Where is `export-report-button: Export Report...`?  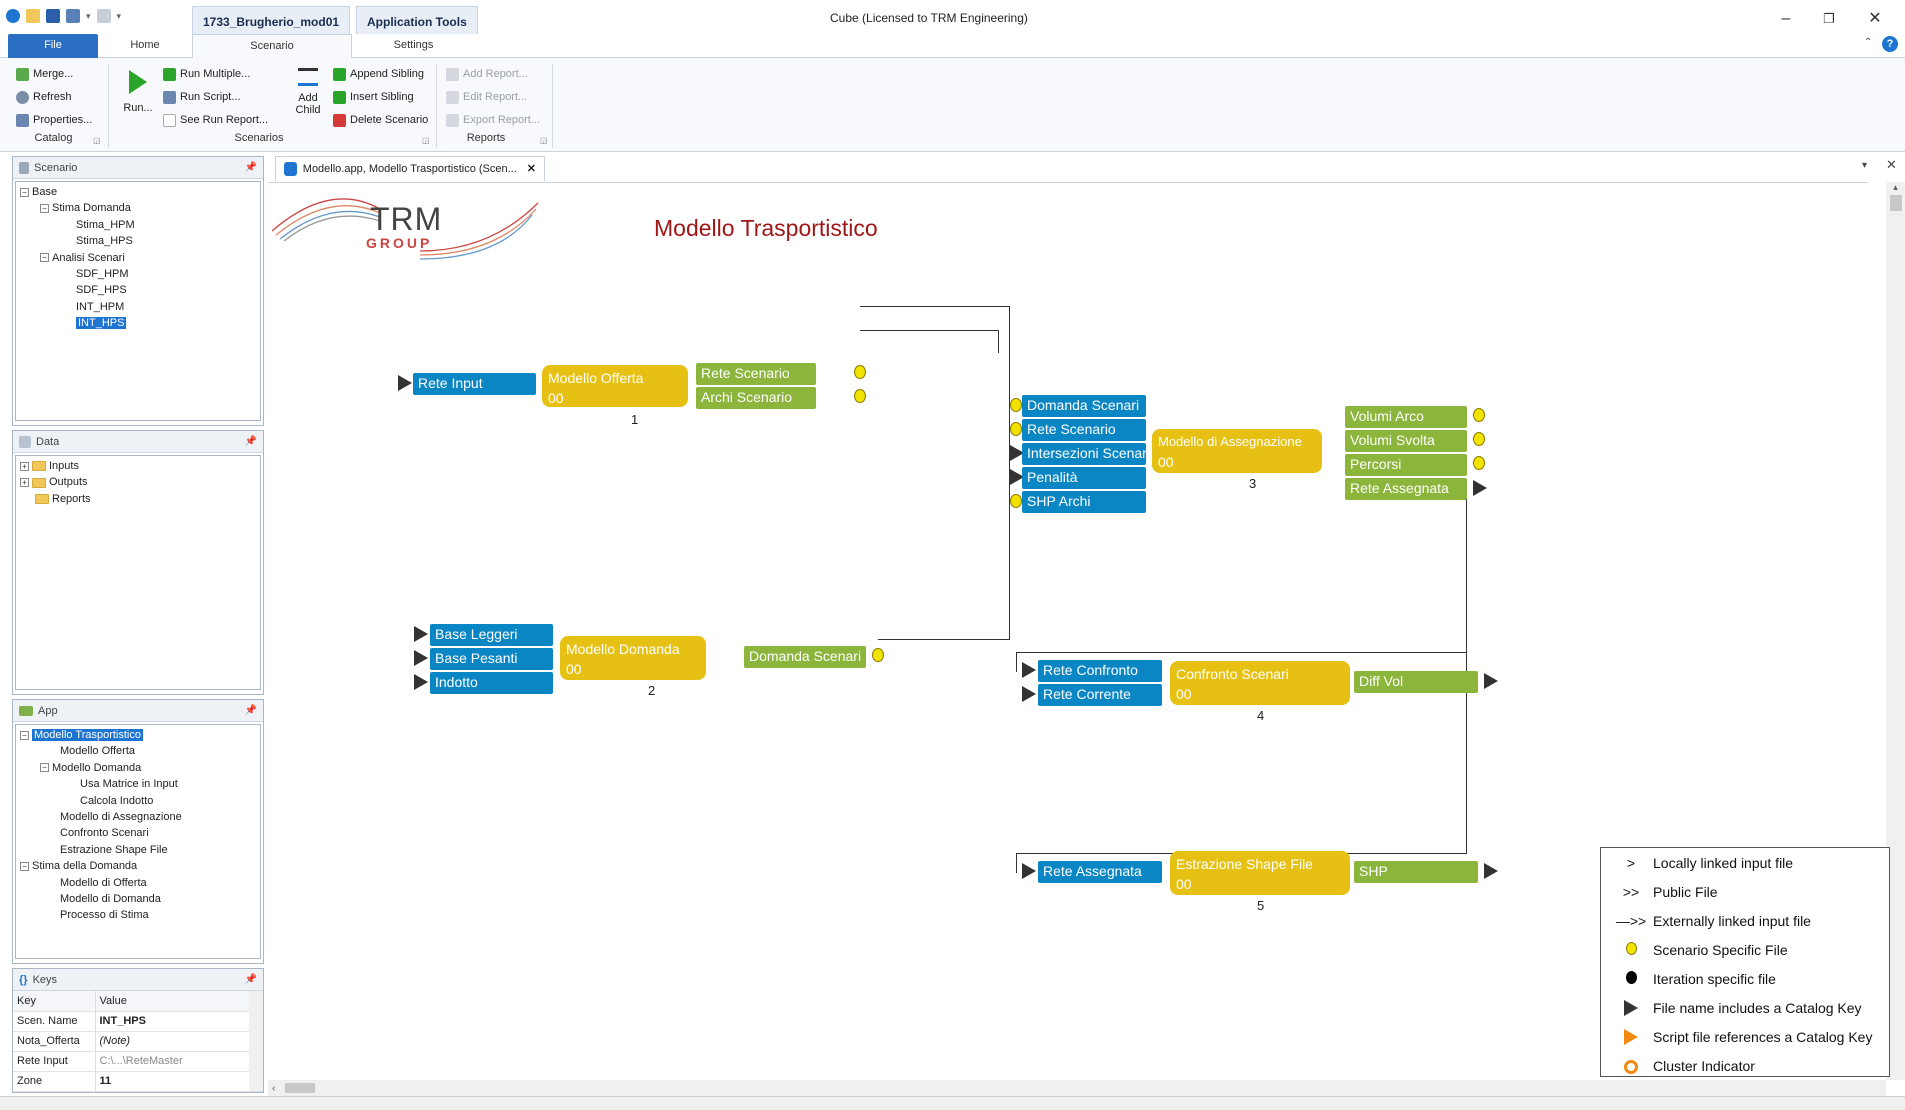 export-report-button: Export Report... is located at coordinates (493, 120).